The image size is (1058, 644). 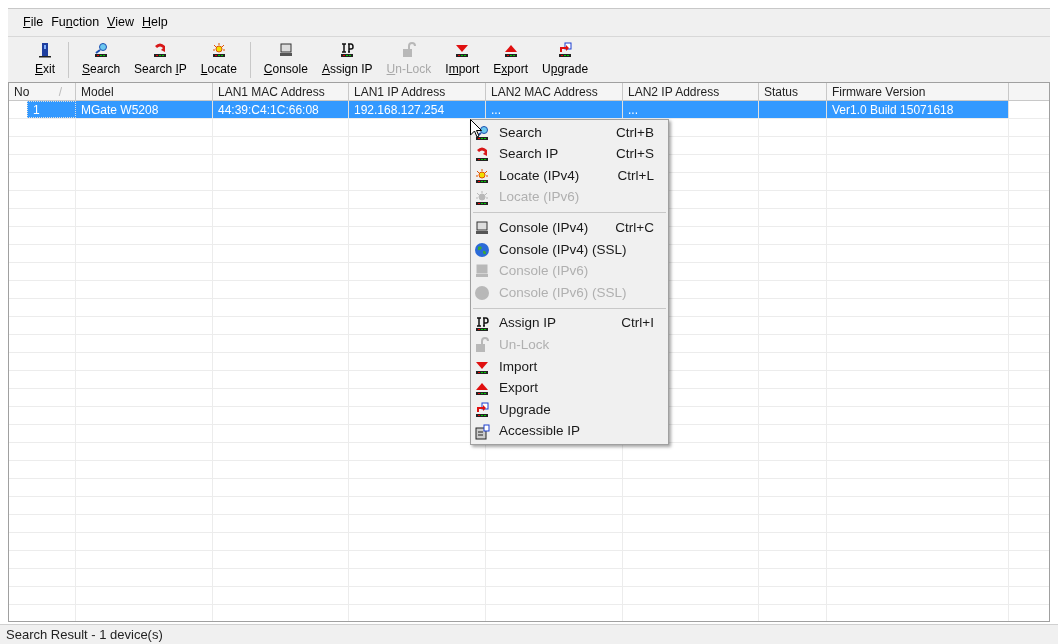 I want to click on toolbar-button: Exit, so click(x=45, y=59).